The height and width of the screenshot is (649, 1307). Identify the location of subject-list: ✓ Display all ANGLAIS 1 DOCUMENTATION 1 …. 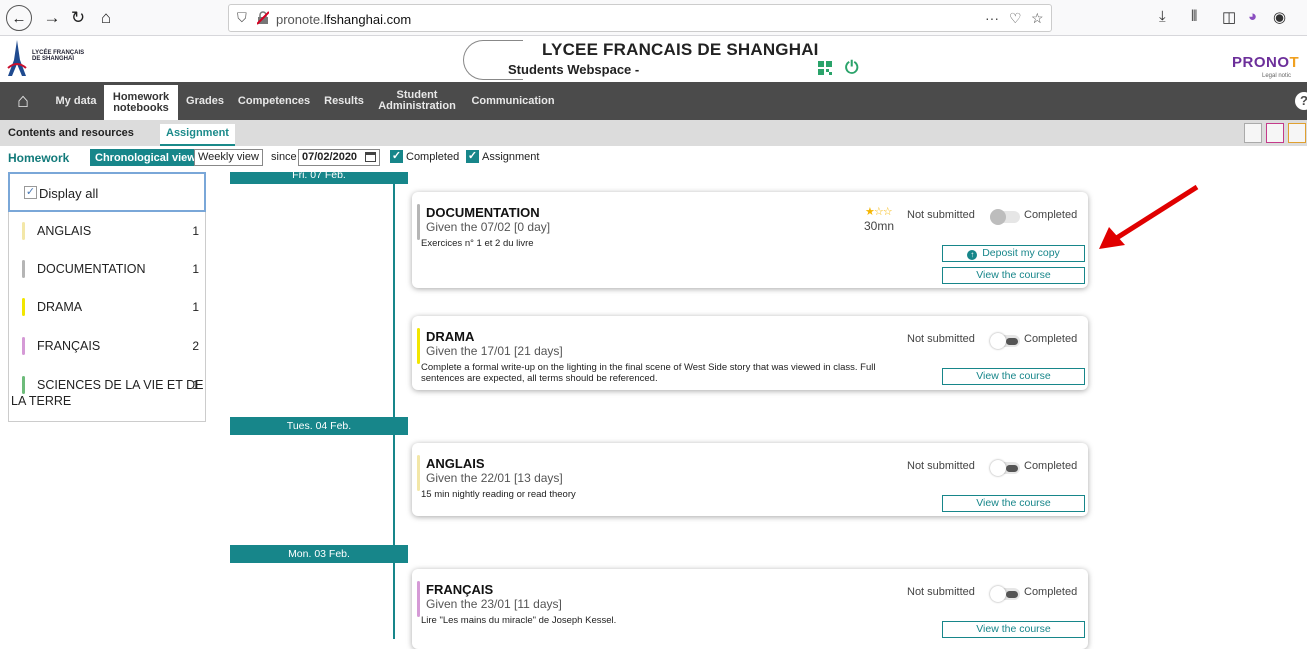
(107, 297).